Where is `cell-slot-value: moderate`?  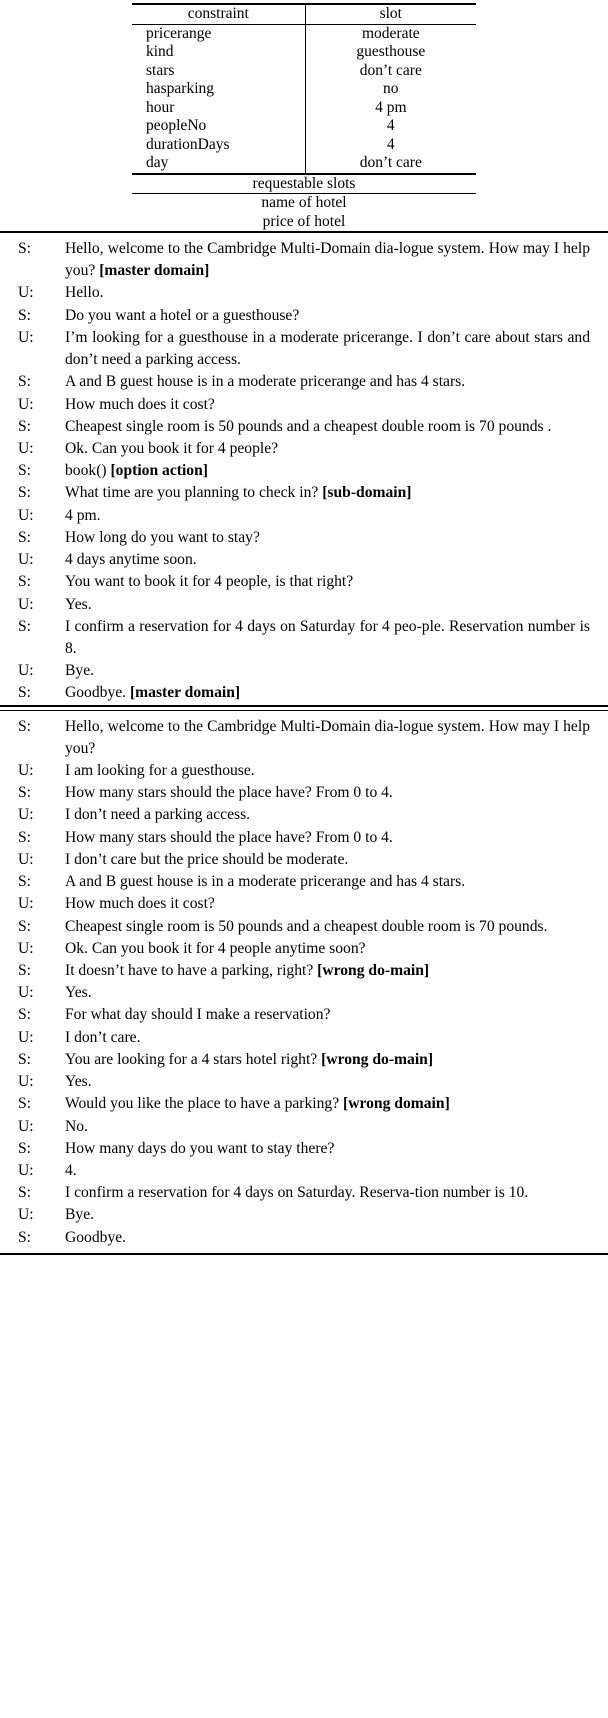
cell-slot-value: moderate is located at coordinates (390, 33).